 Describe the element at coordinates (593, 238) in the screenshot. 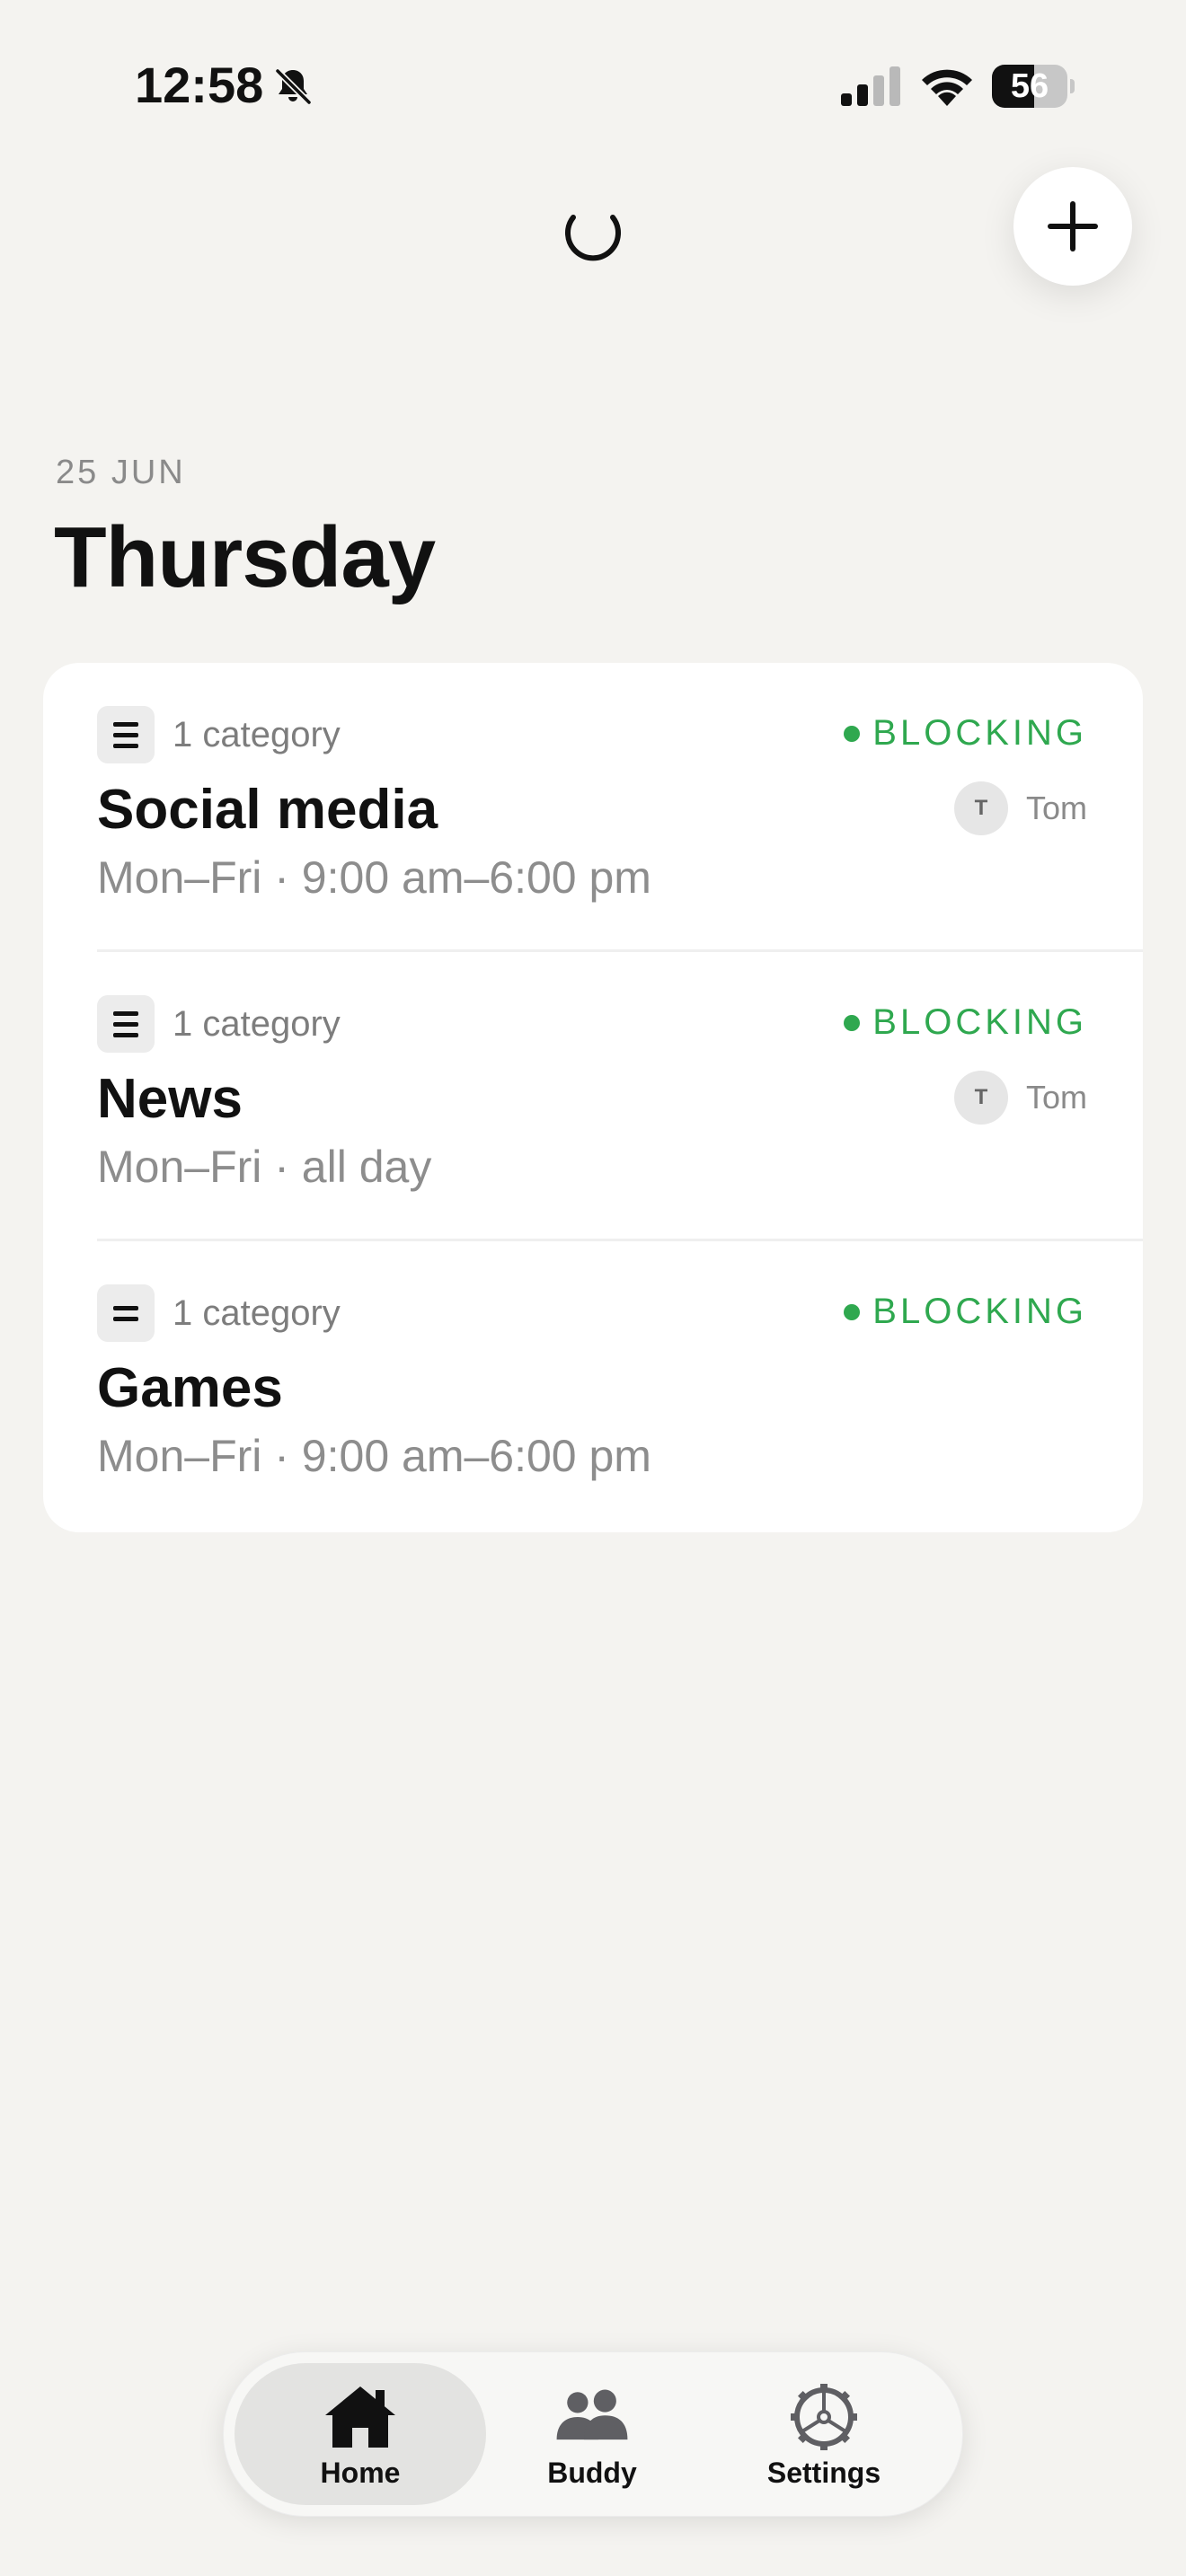

I see `spinner-icon` at that location.